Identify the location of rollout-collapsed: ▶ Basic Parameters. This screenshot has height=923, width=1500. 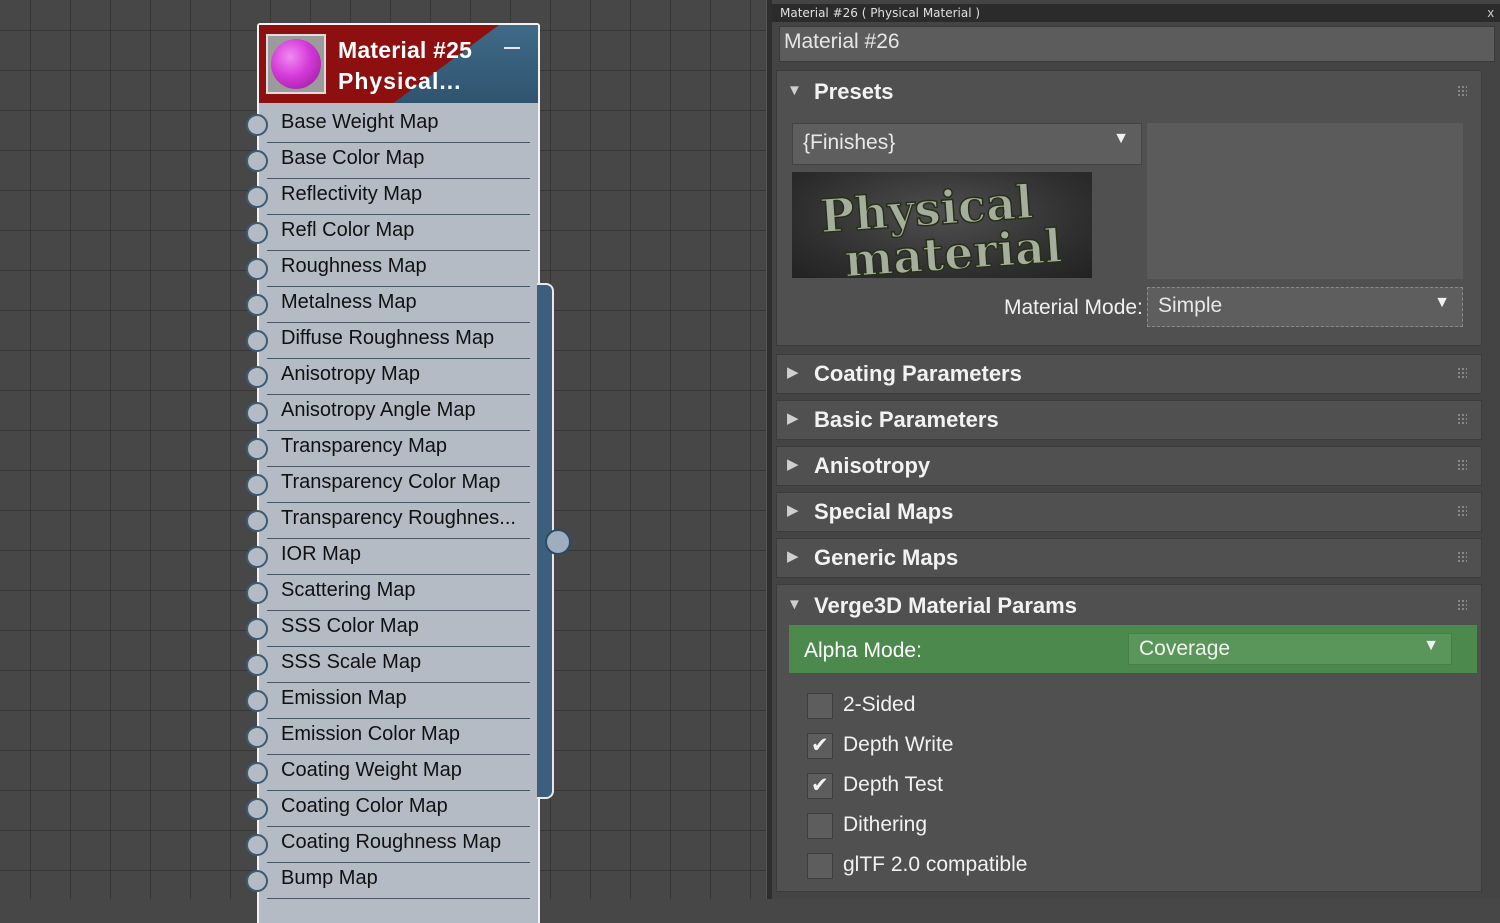
(1129, 420).